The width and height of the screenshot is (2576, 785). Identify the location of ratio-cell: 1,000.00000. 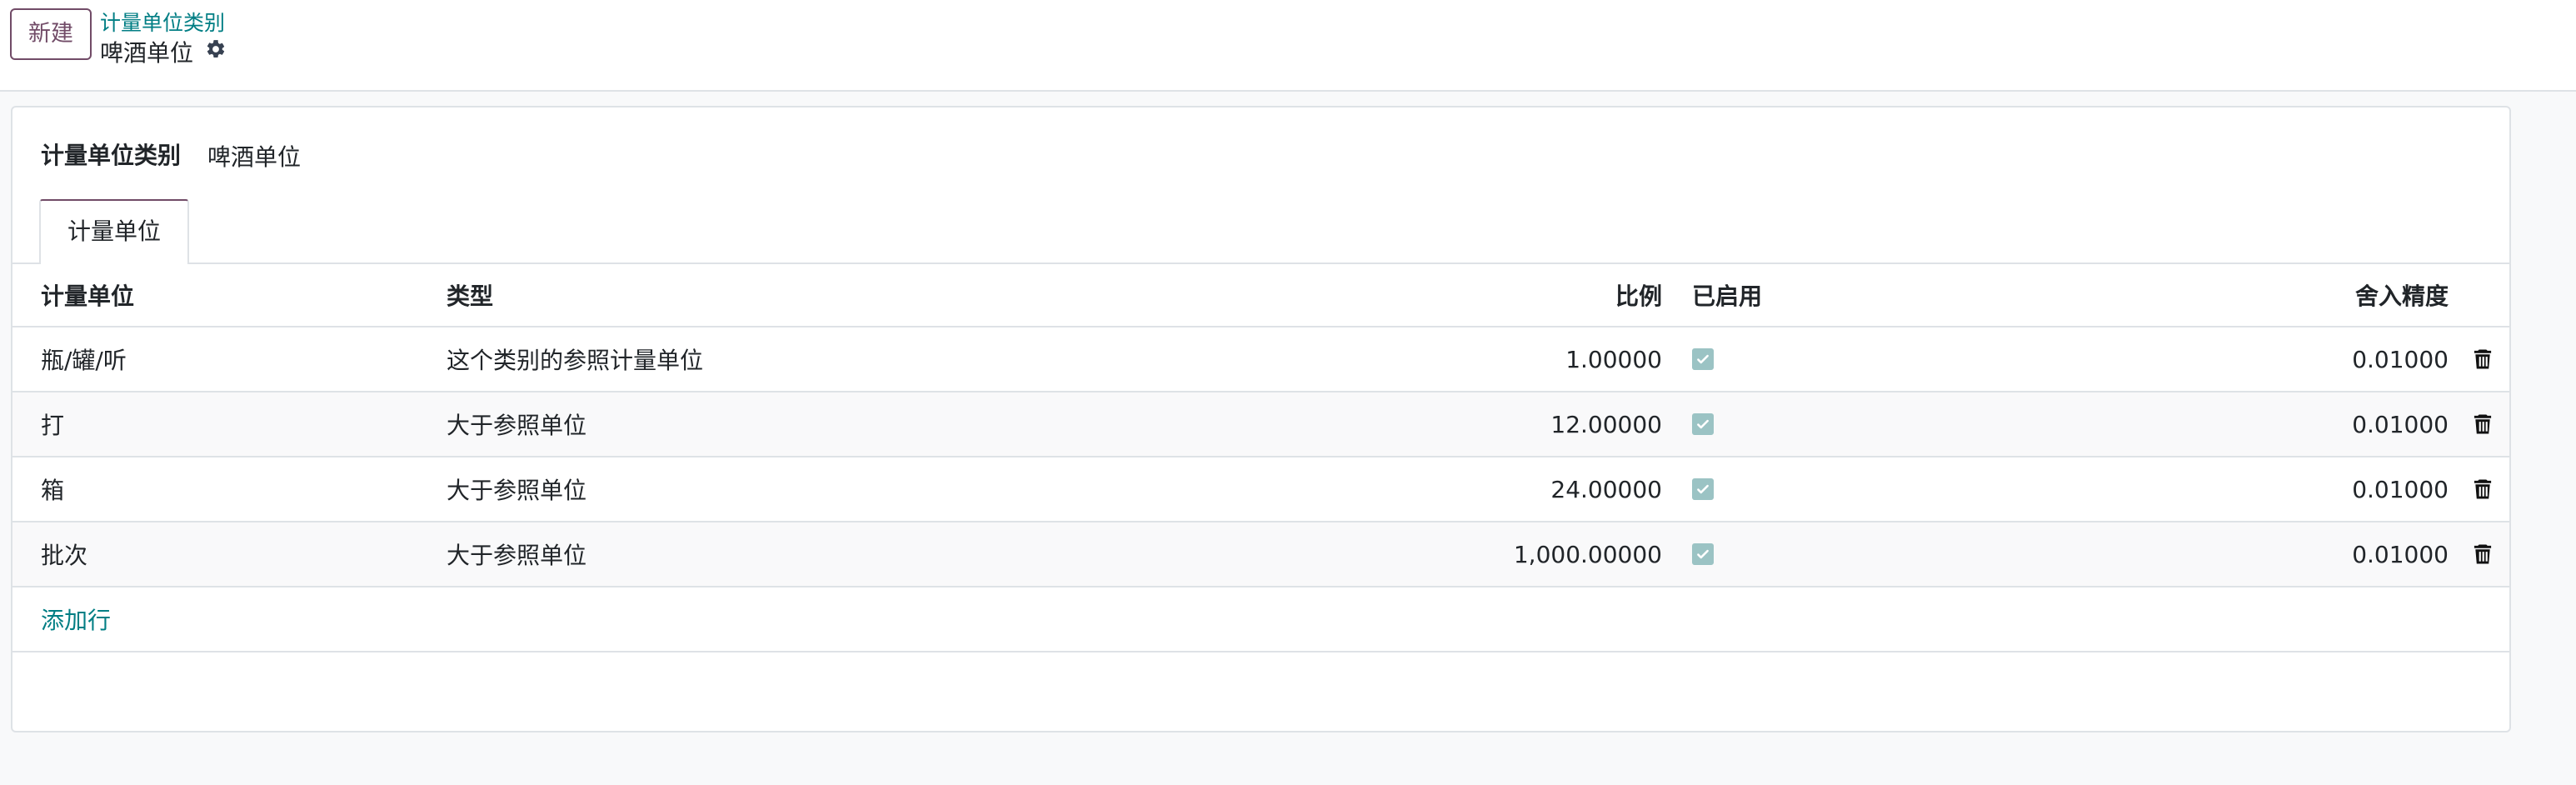
(1588, 554).